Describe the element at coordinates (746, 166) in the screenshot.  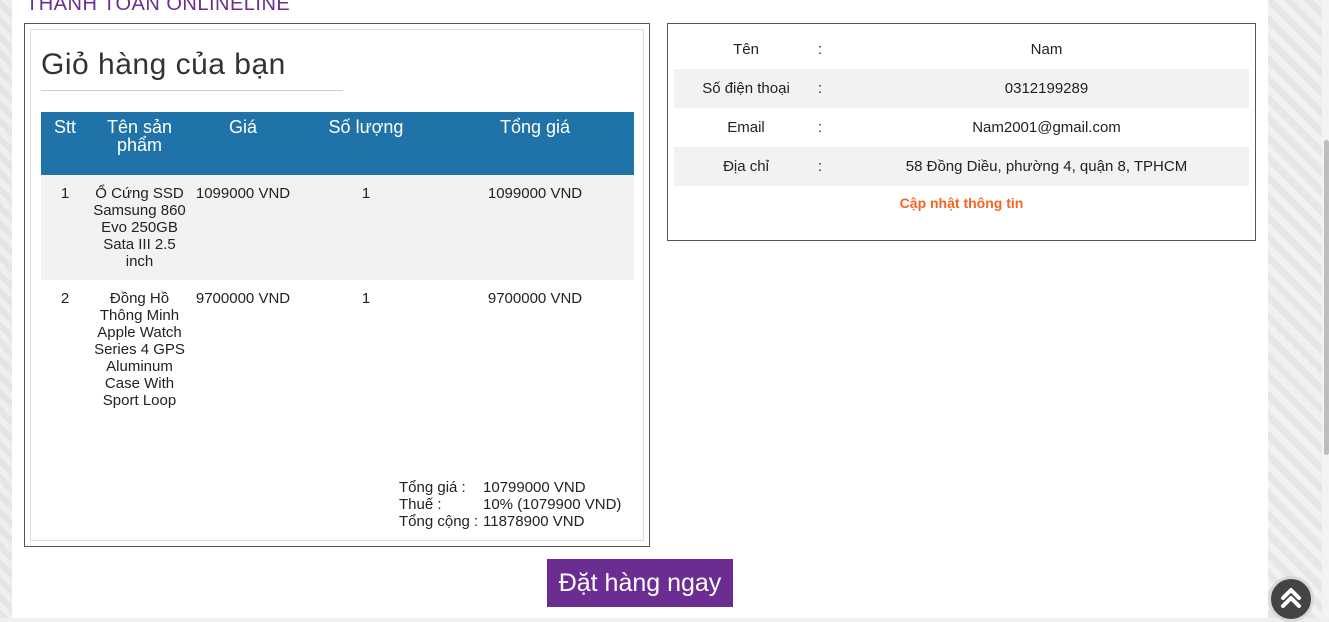
I see `info-label: Địa chỉ` at that location.